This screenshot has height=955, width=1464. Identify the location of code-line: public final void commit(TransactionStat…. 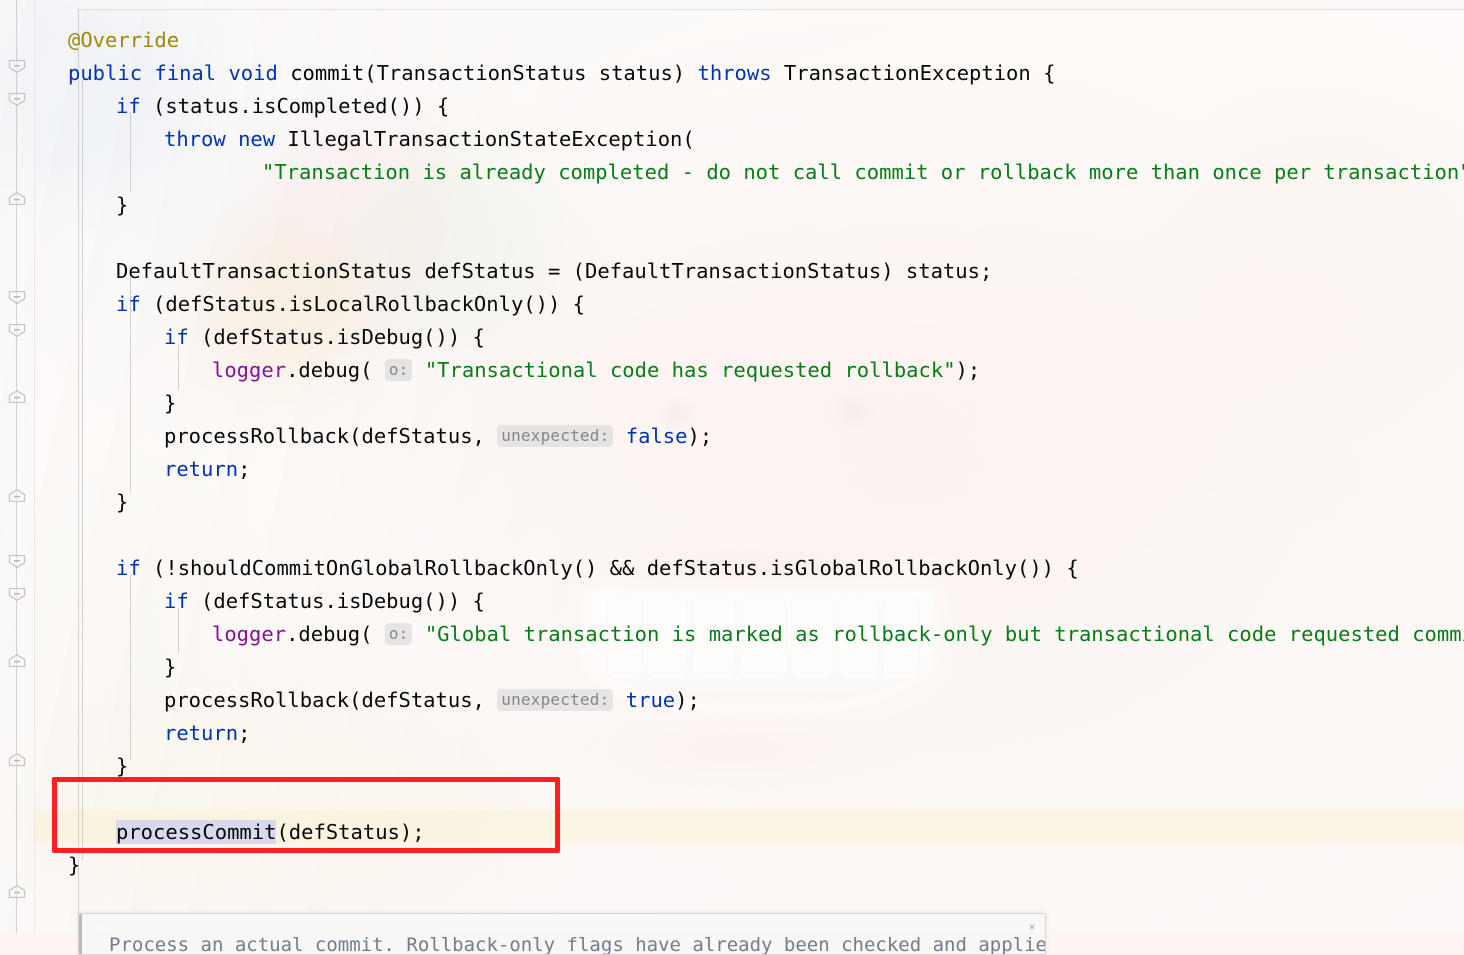
(561, 73).